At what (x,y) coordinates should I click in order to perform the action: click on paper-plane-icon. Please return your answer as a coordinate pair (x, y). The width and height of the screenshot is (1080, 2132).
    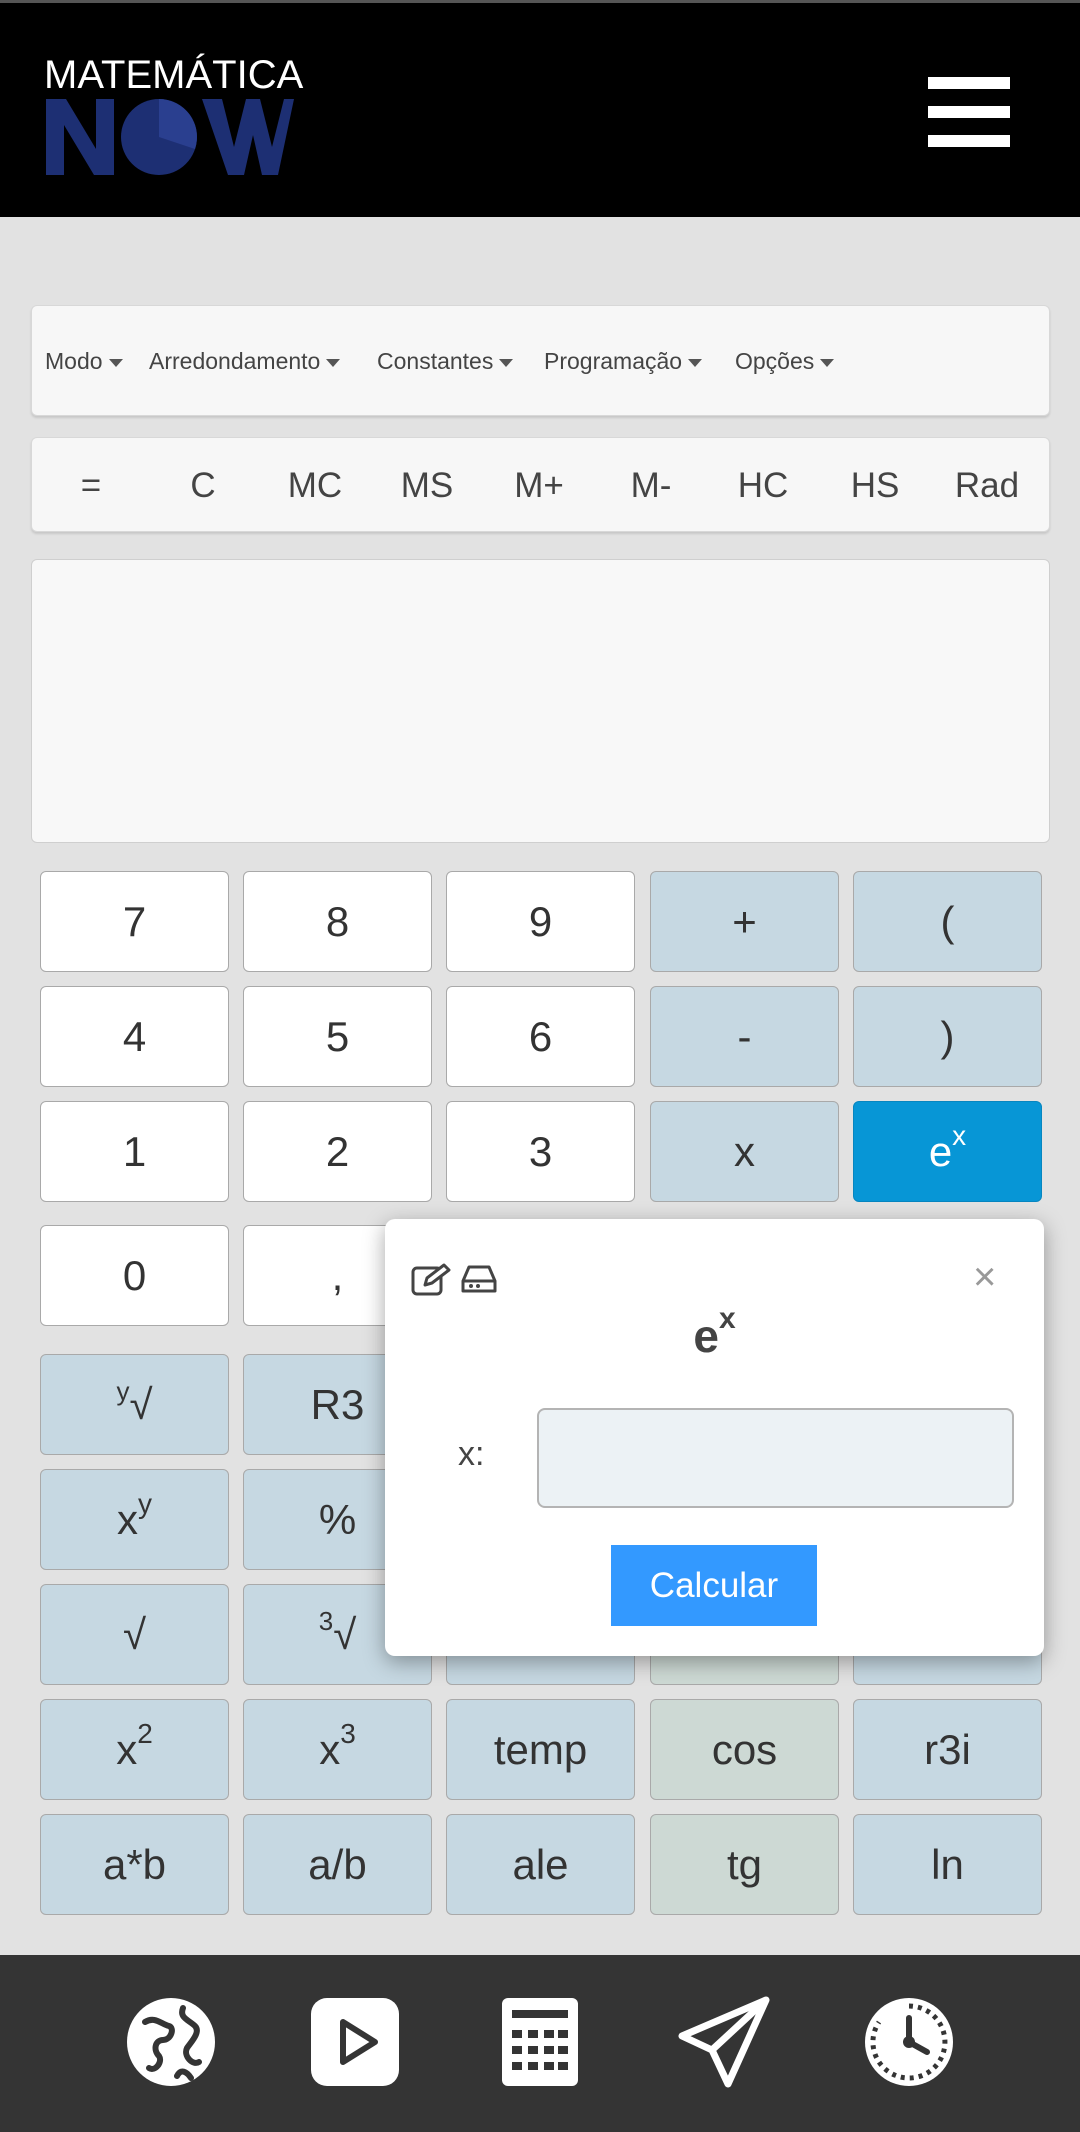
    Looking at the image, I should click on (724, 2042).